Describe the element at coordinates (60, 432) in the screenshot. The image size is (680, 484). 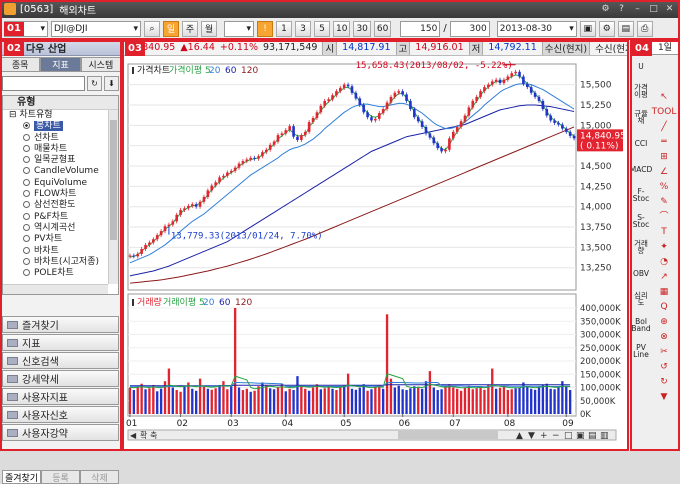
I see `folder-item: 사용자강약` at that location.